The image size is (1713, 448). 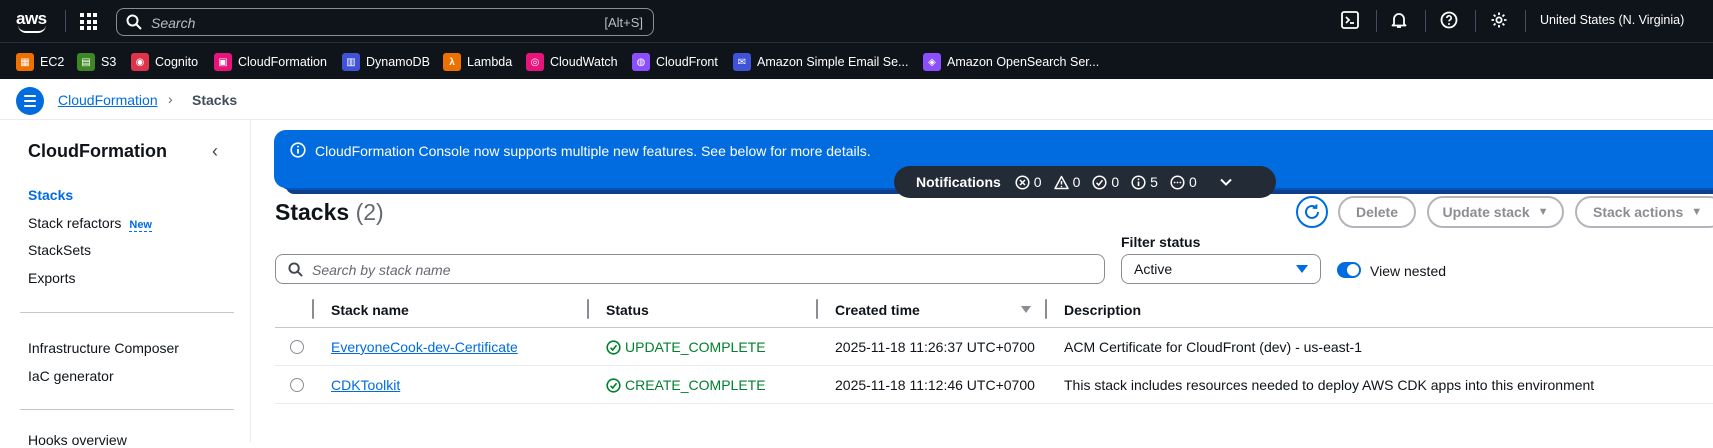 What do you see at coordinates (282, 62) in the screenshot?
I see `favorite-label: CloudFormation` at bounding box center [282, 62].